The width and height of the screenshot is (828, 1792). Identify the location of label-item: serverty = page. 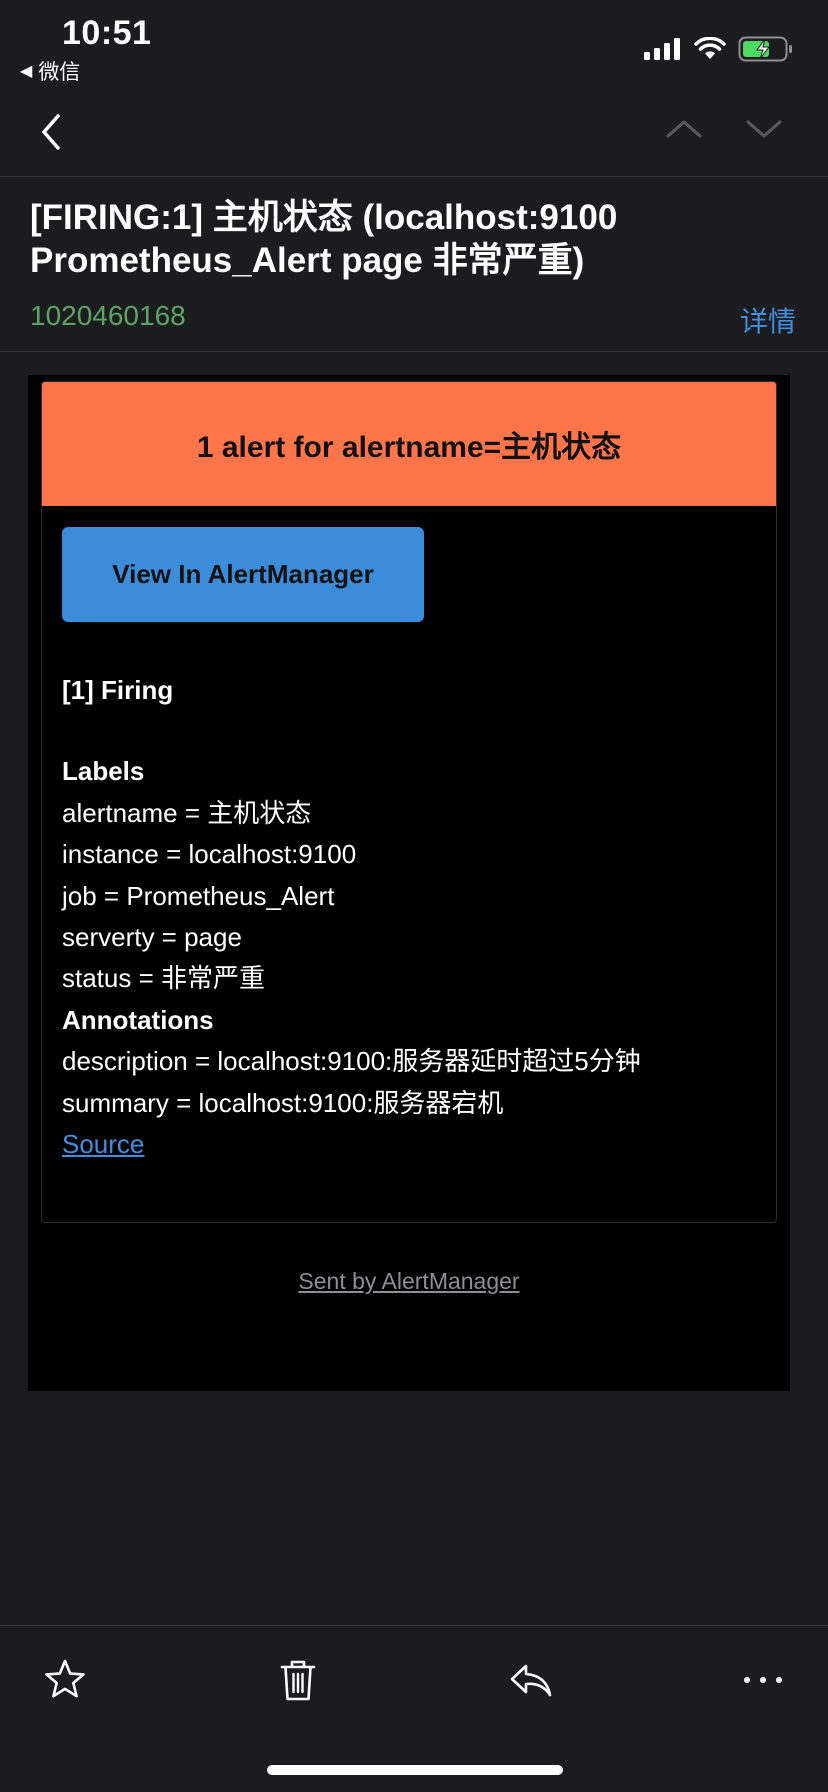
(152, 937).